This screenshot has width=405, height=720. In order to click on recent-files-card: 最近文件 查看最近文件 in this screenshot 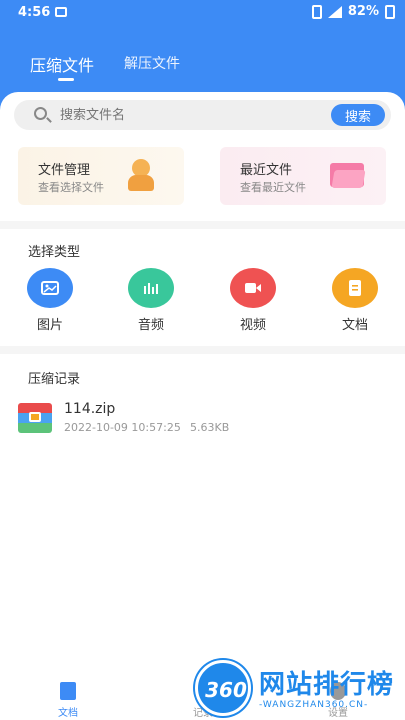, I will do `click(303, 176)`.